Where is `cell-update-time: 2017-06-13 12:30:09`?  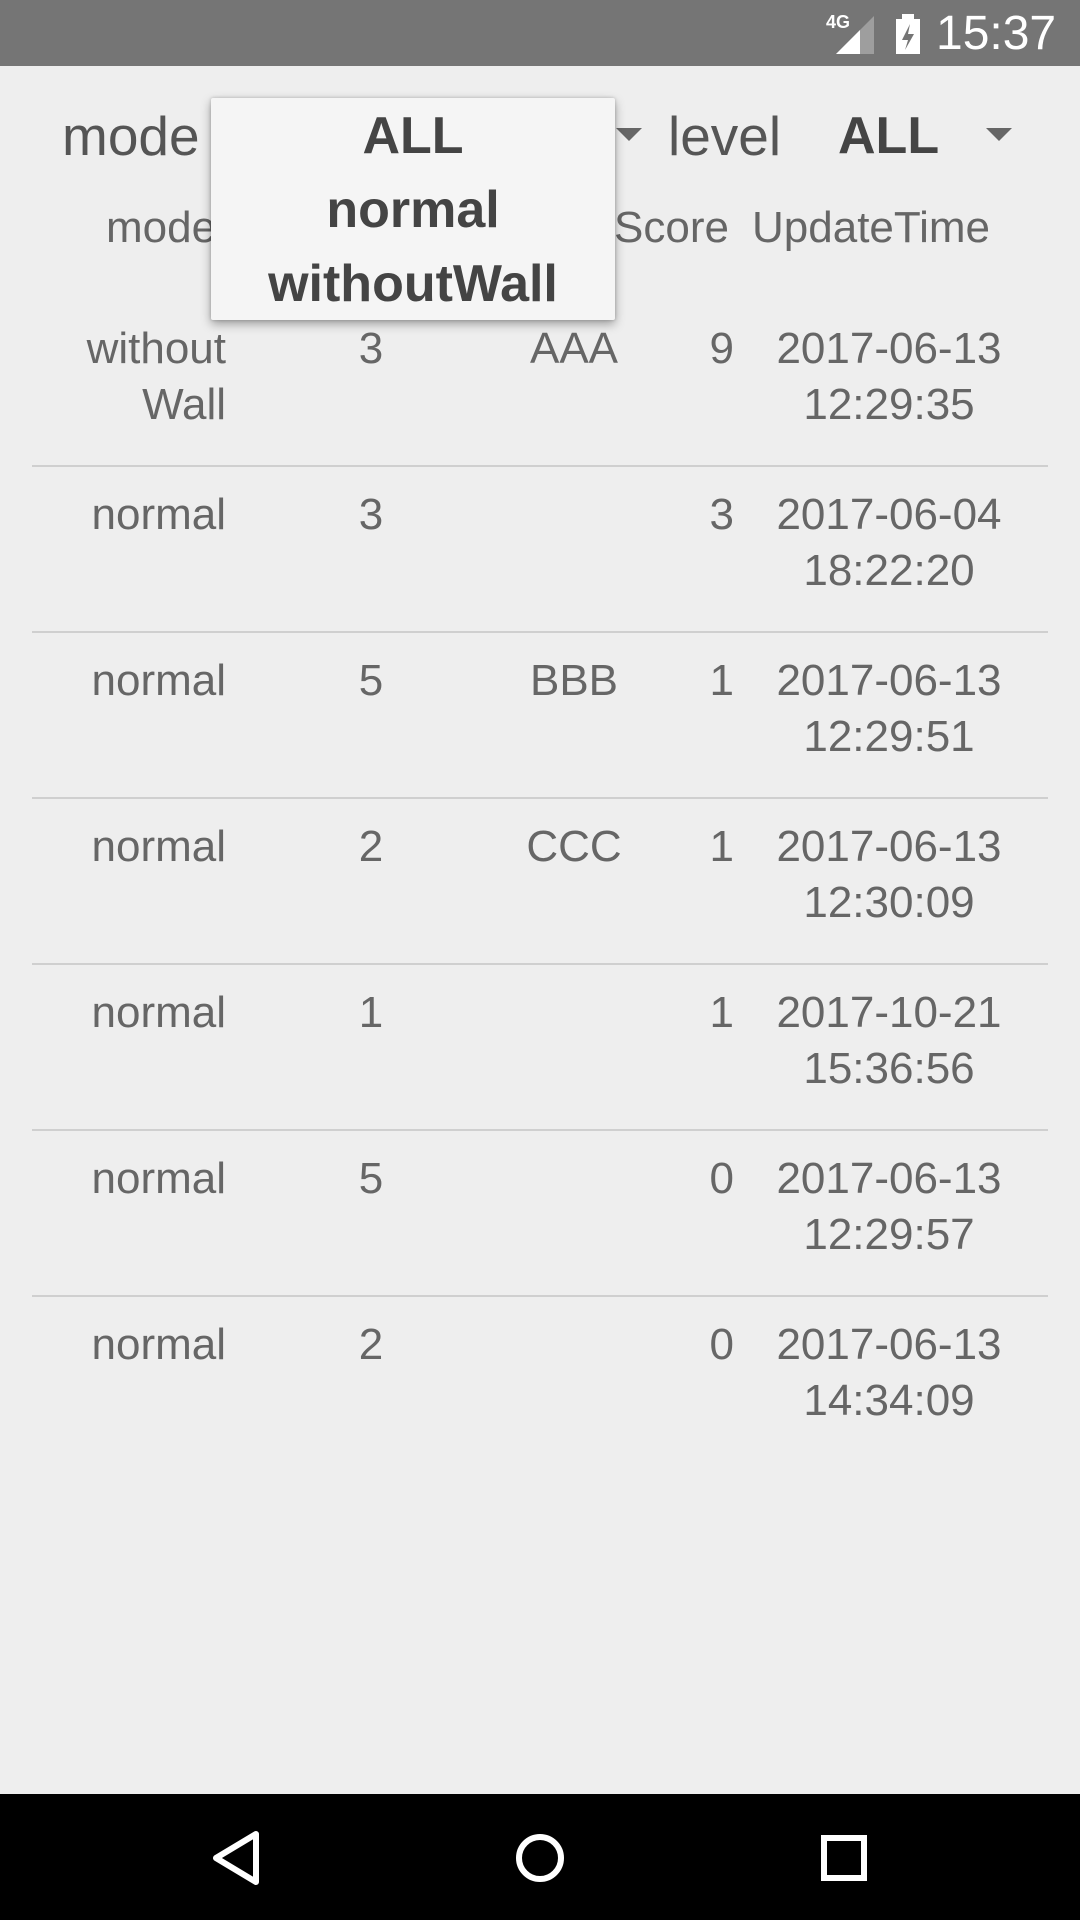
cell-update-time: 2017-06-13 12:30:09 is located at coordinates (889, 875).